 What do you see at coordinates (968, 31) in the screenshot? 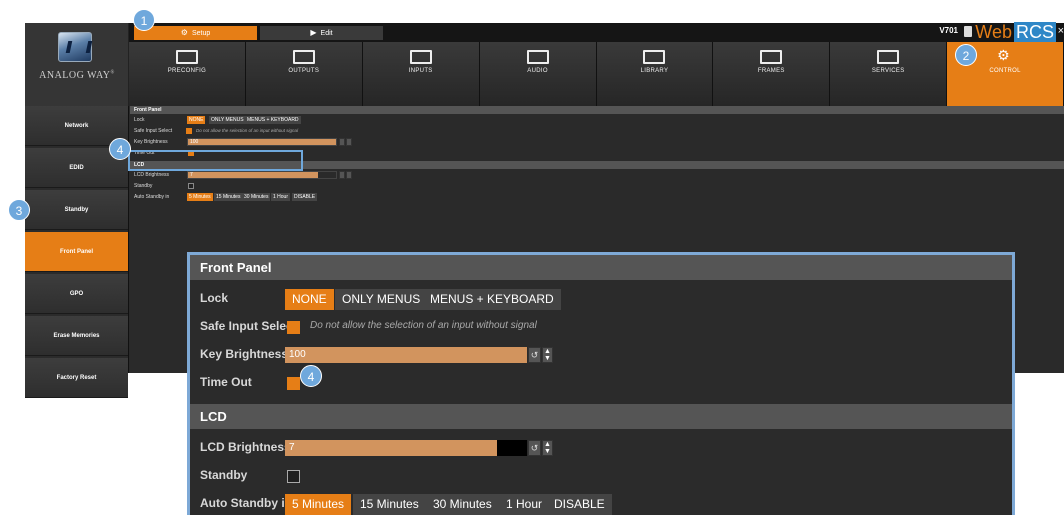
I see `document-icon` at bounding box center [968, 31].